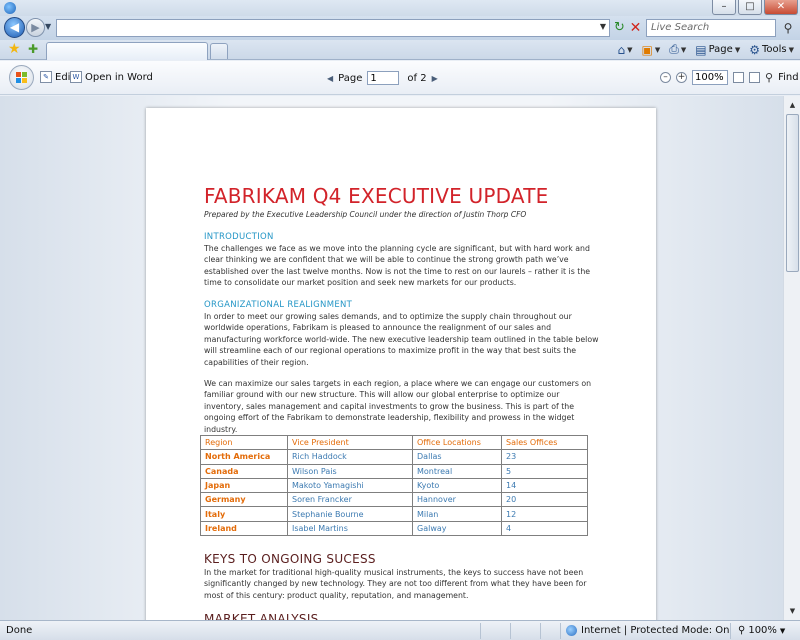  I want to click on scroll-down-icon: ▼, so click(792, 611).